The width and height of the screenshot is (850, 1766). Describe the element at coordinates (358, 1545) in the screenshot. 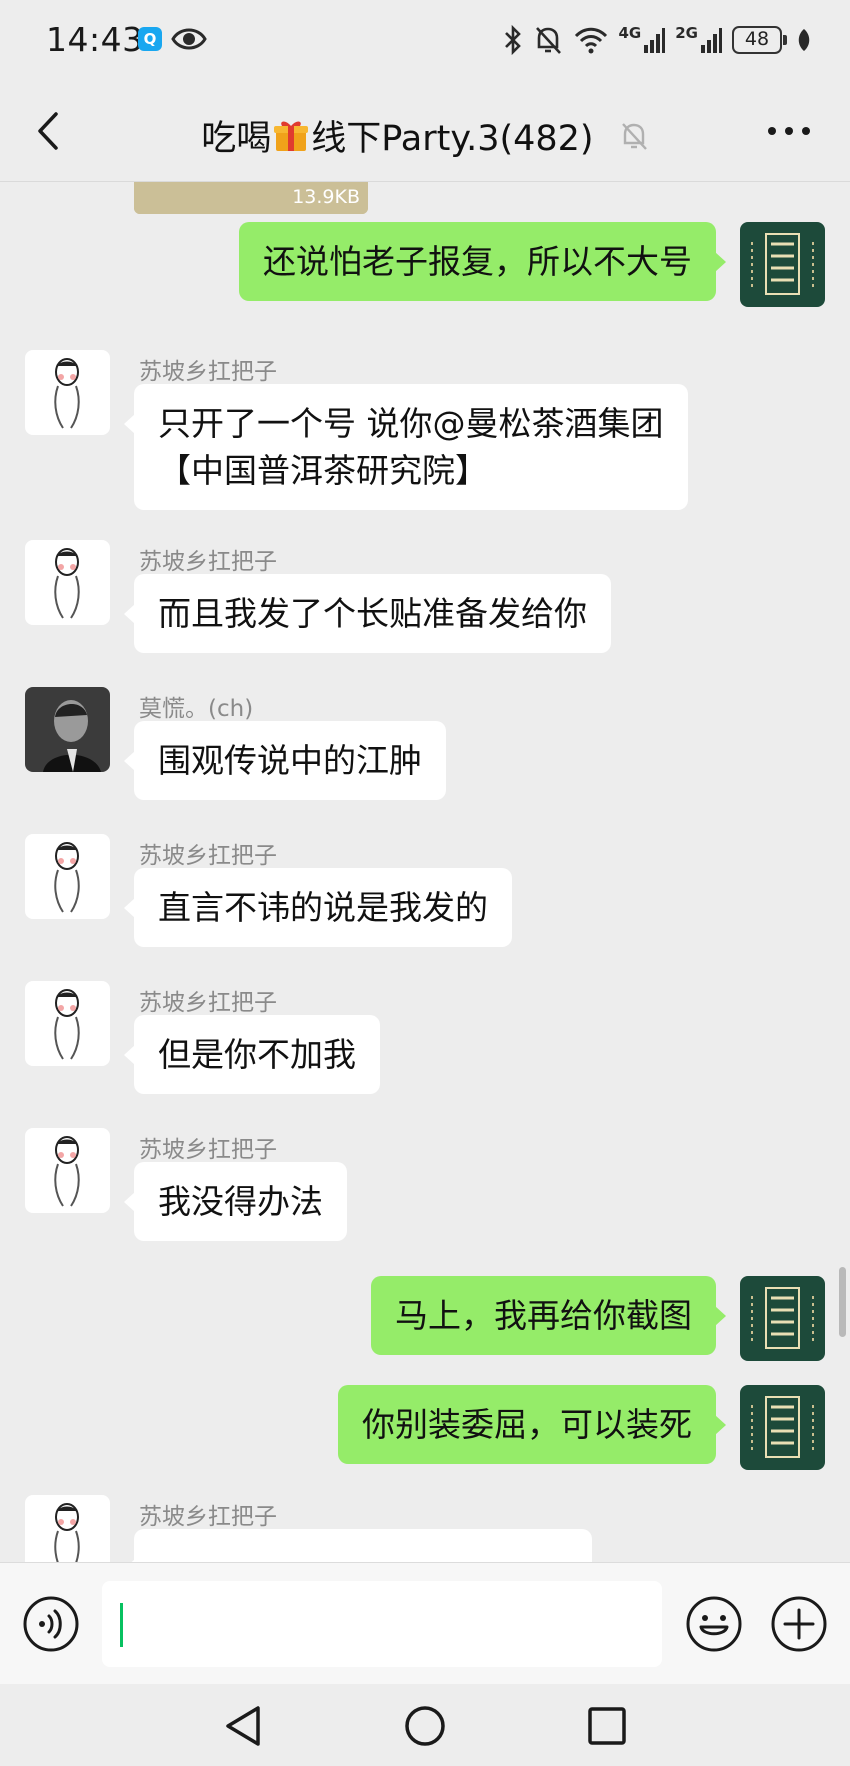

I see `message-bubble` at that location.